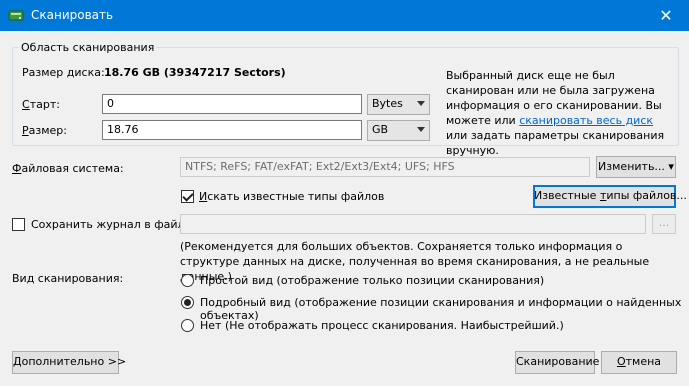  Describe the element at coordinates (110, 224) in the screenshot. I see `save-log-label: Сохранить журнал в файл:` at that location.